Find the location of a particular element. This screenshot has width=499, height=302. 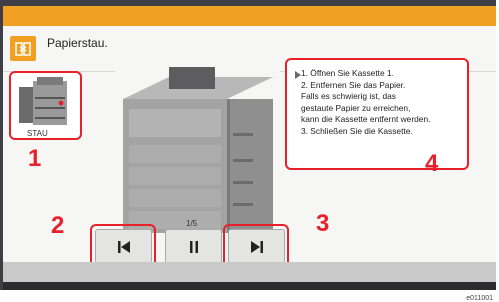

callout-2: 2 is located at coordinates (58, 225).